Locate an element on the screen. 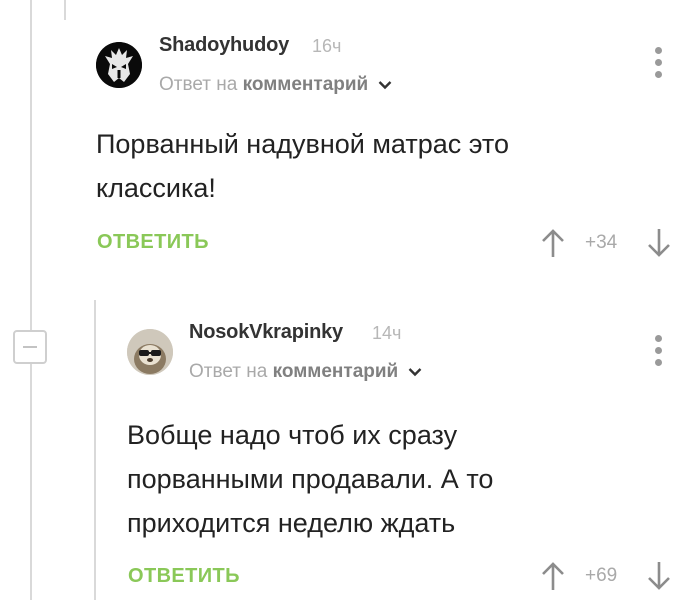  author-name: Shadoyhudoy is located at coordinates (224, 45).